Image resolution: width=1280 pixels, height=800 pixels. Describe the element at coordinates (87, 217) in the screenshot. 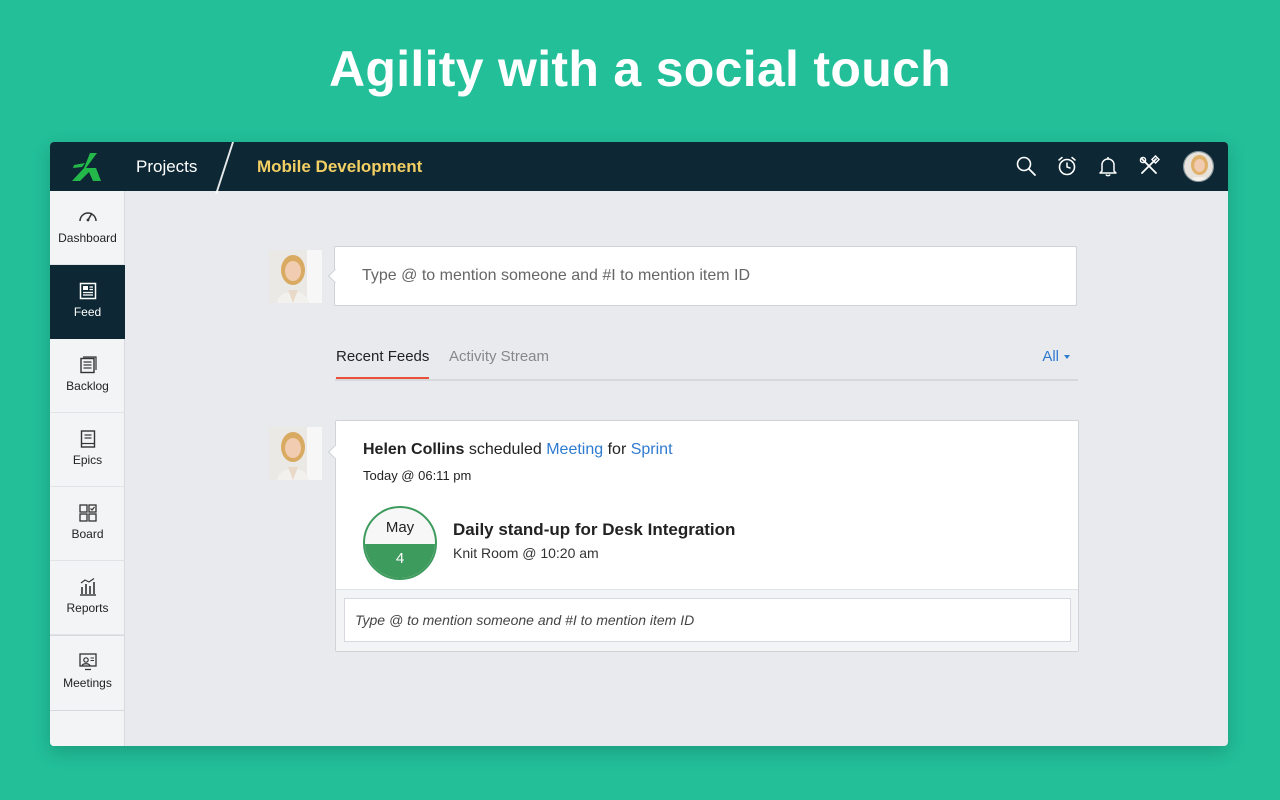

I see `dashboard-icon` at that location.